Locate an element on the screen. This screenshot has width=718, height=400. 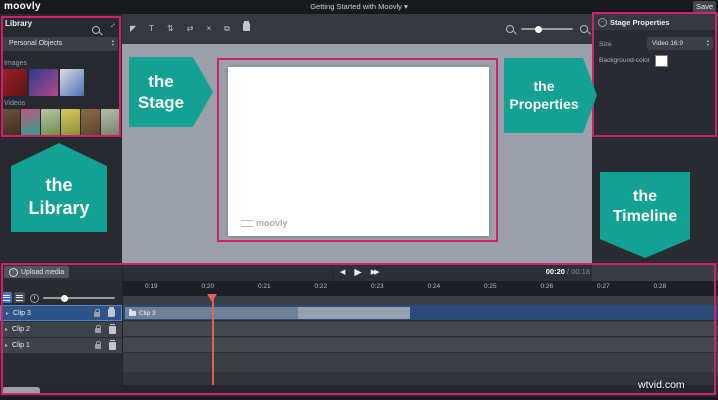
images-section-label: Images is located at coordinates (15, 63).